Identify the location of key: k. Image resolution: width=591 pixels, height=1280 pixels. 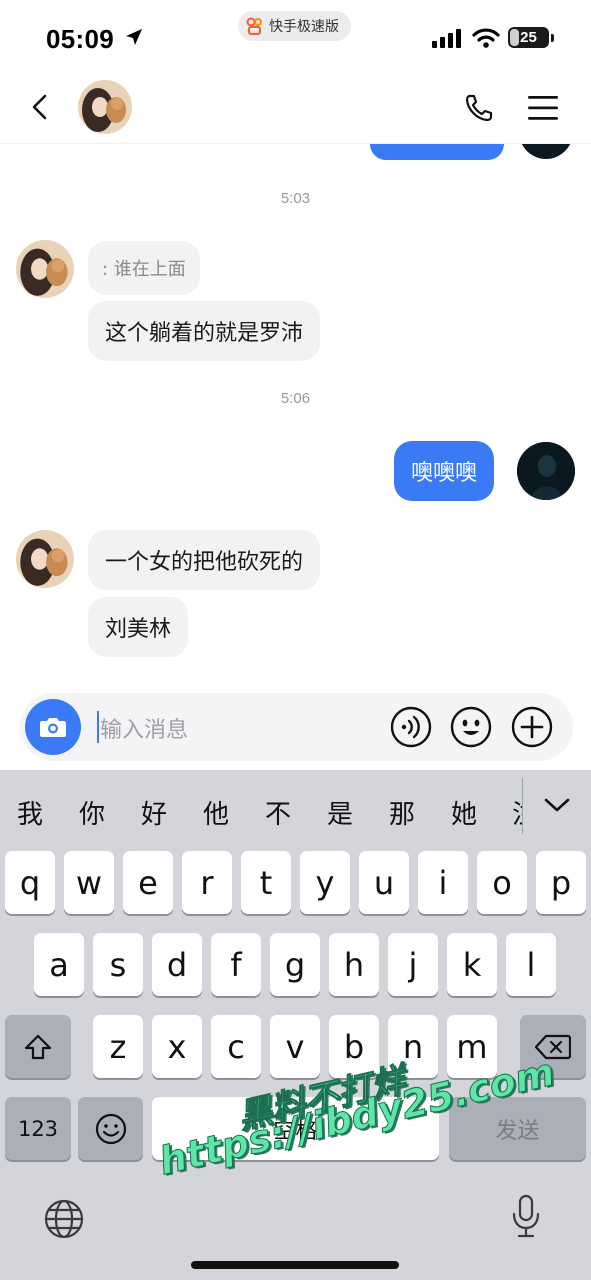
(472, 964).